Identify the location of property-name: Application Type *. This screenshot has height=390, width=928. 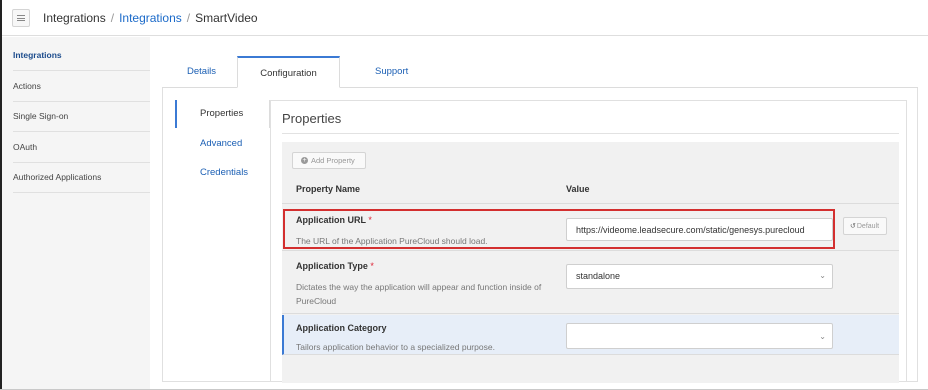
(335, 266).